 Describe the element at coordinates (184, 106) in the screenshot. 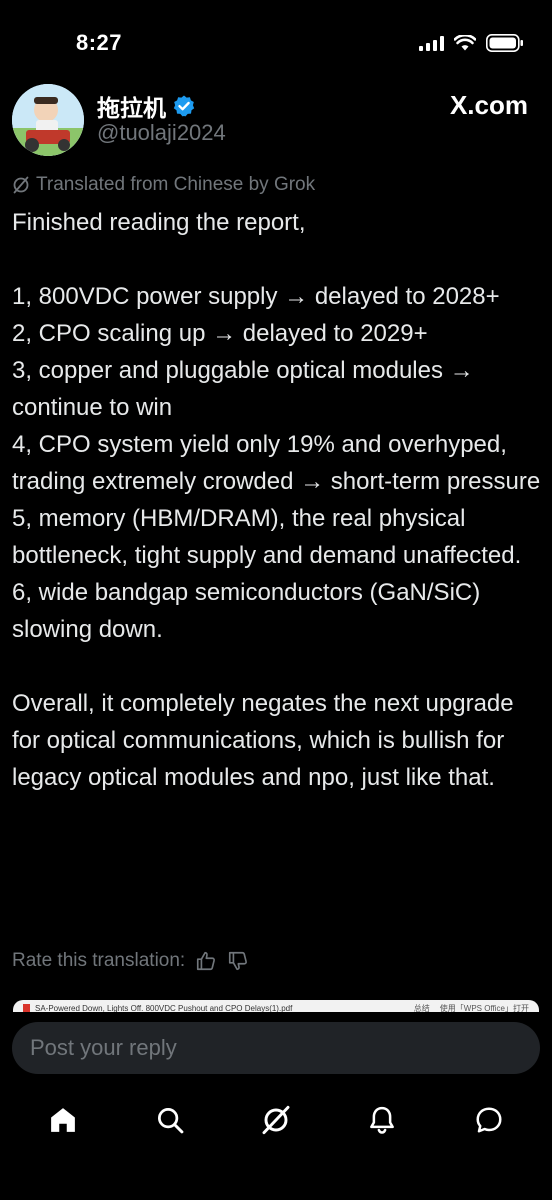

I see `verified-badge-icon` at that location.